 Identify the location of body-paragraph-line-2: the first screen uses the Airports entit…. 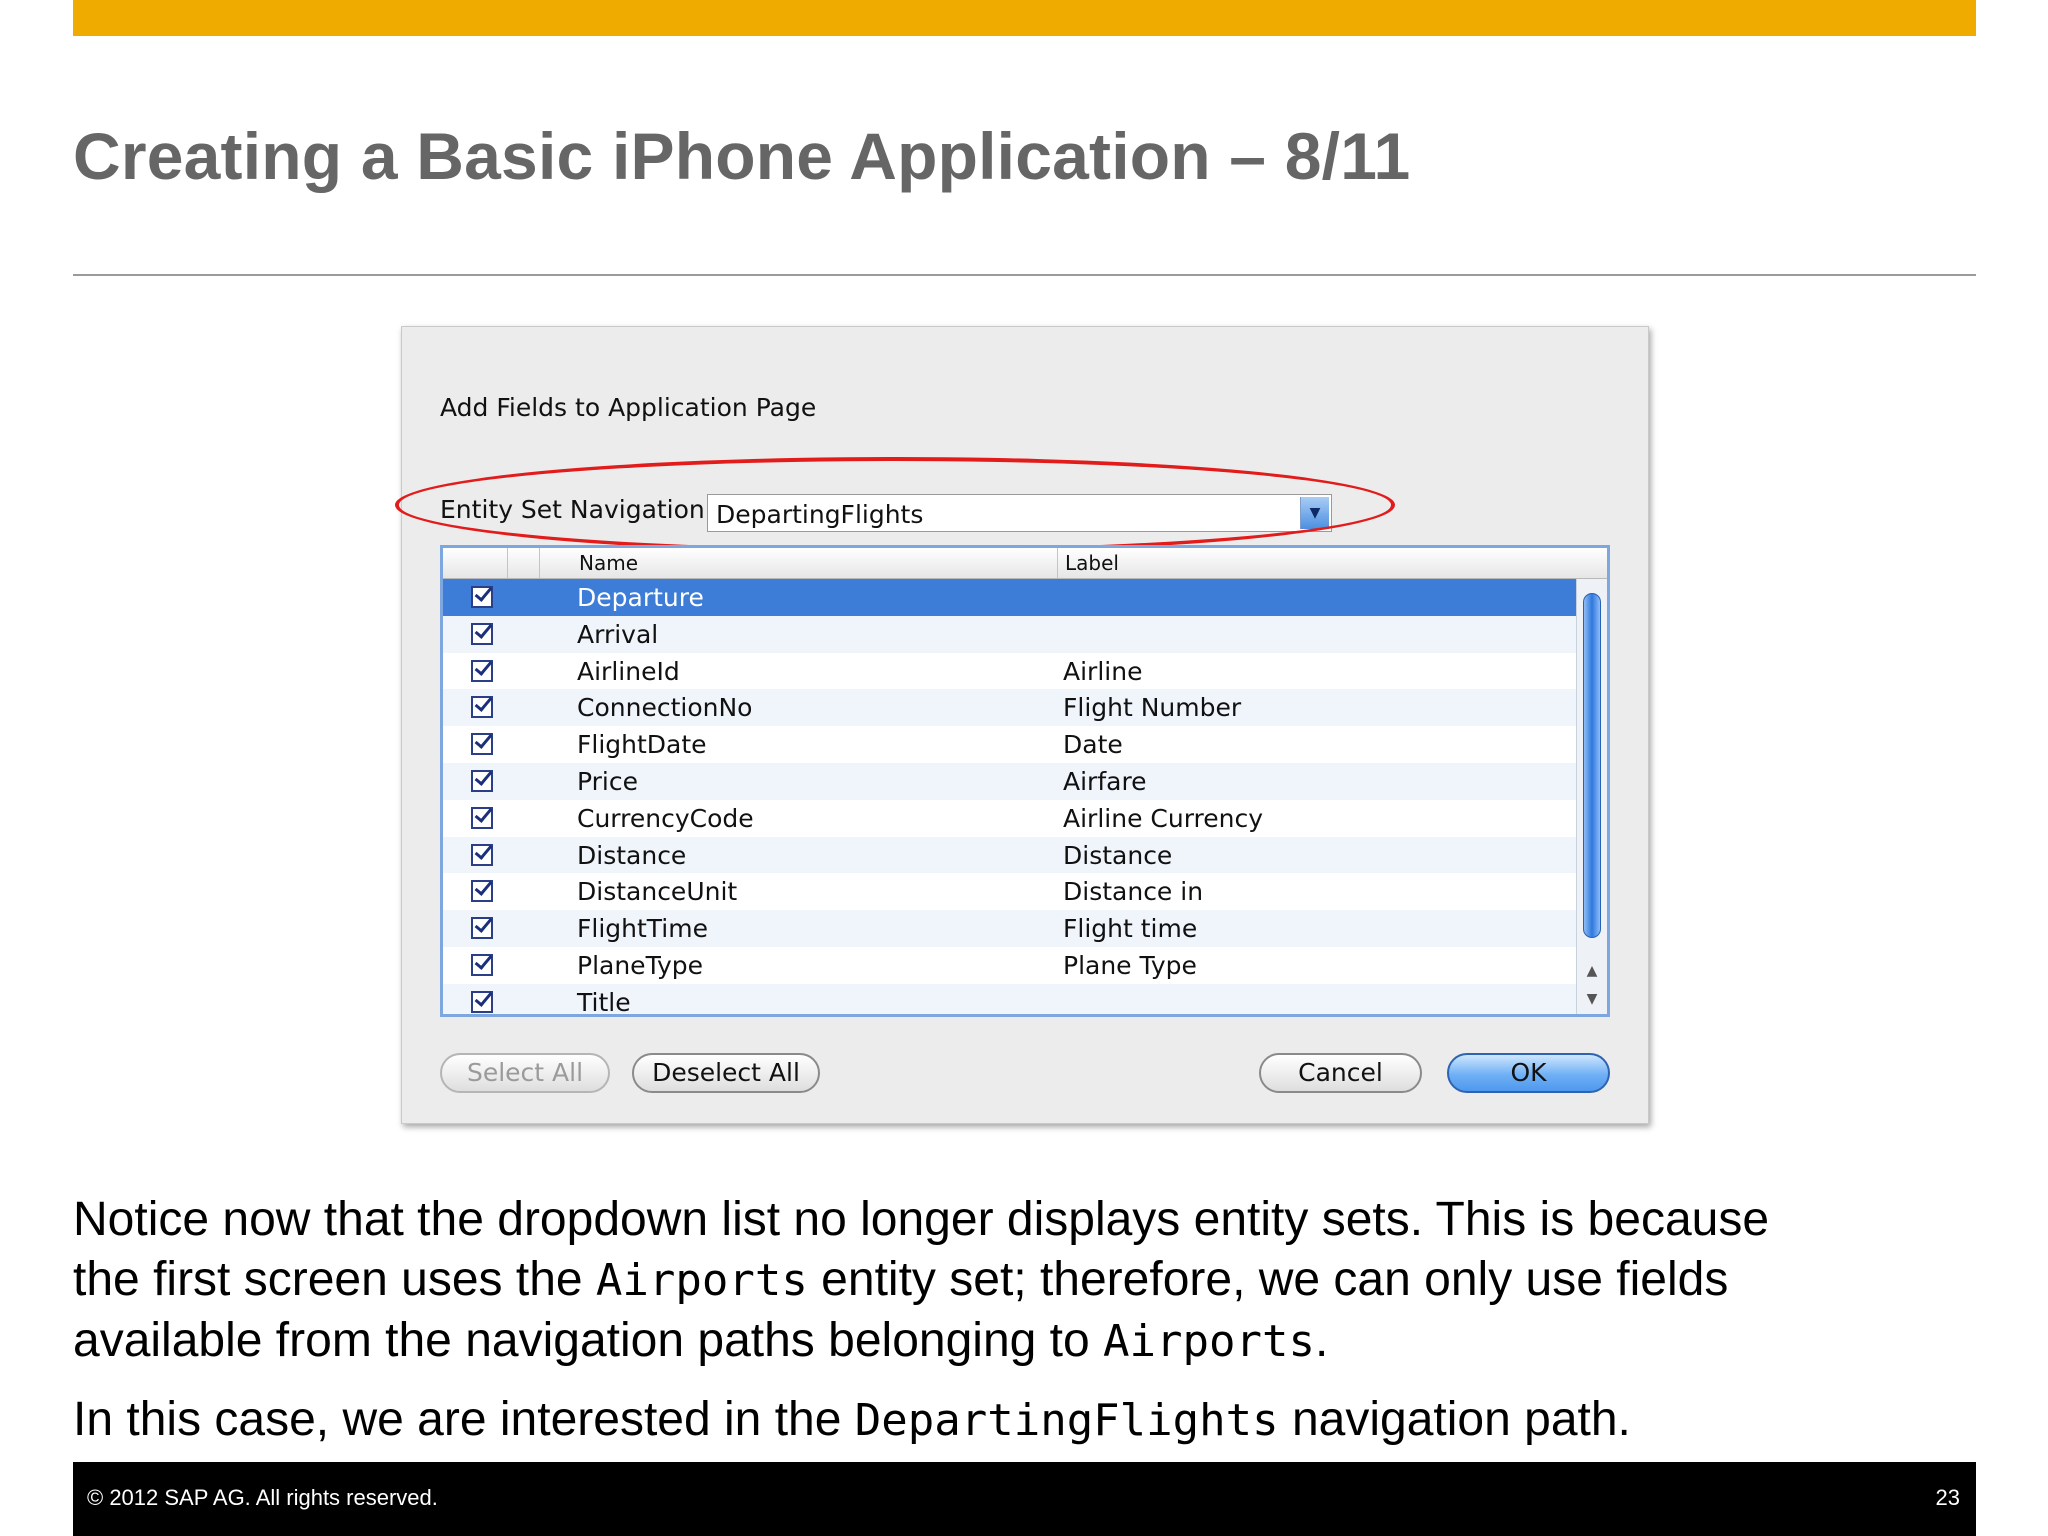
(900, 1280).